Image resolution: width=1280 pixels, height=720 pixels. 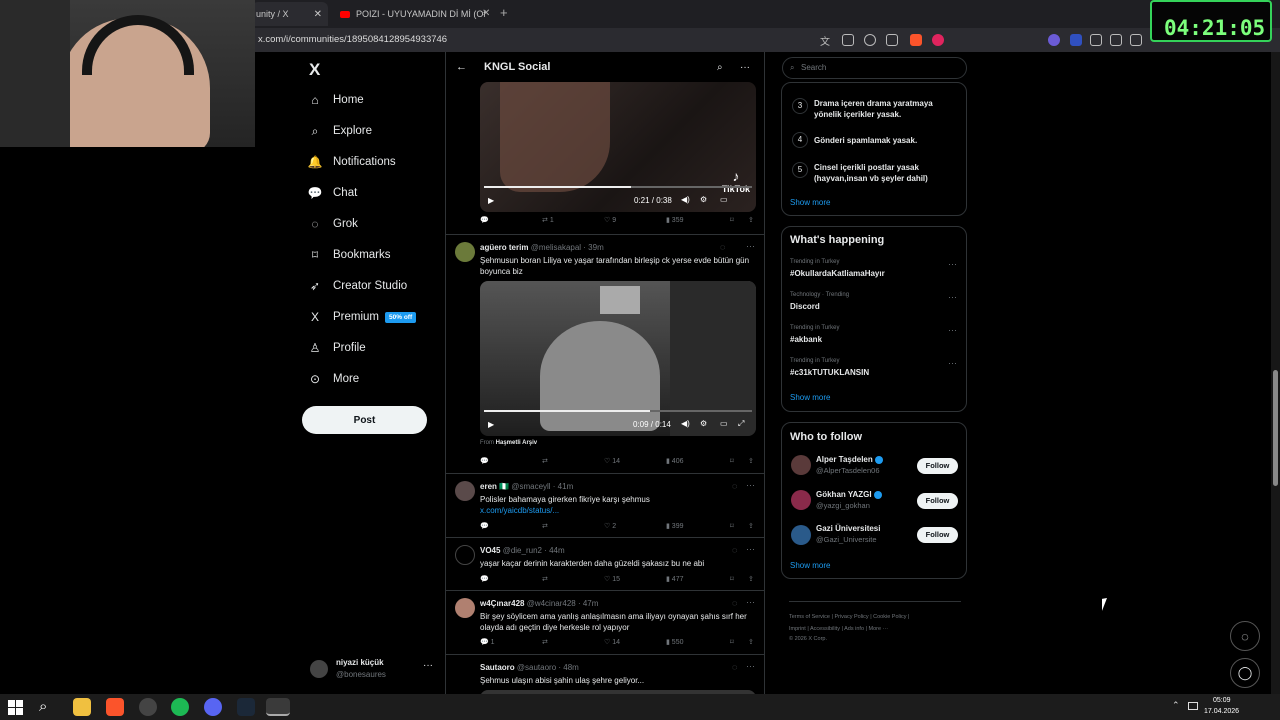 What do you see at coordinates (1193, 706) in the screenshot?
I see `monitor-icon` at bounding box center [1193, 706].